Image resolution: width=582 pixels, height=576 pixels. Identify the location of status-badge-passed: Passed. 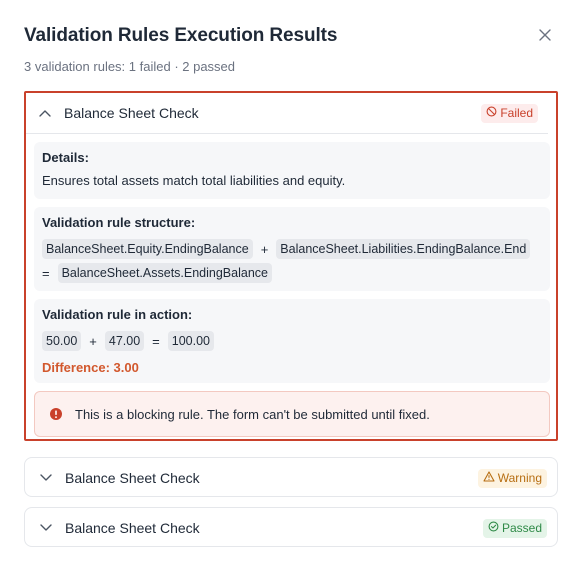
(514, 528).